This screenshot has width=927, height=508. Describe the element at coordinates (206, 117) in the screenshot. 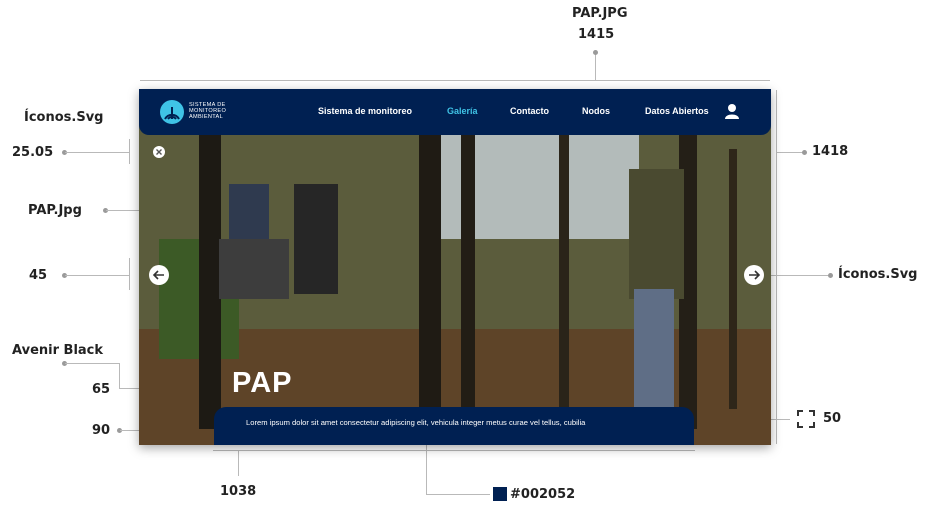

I see `logo-line-3: AMBIENTAL` at that location.